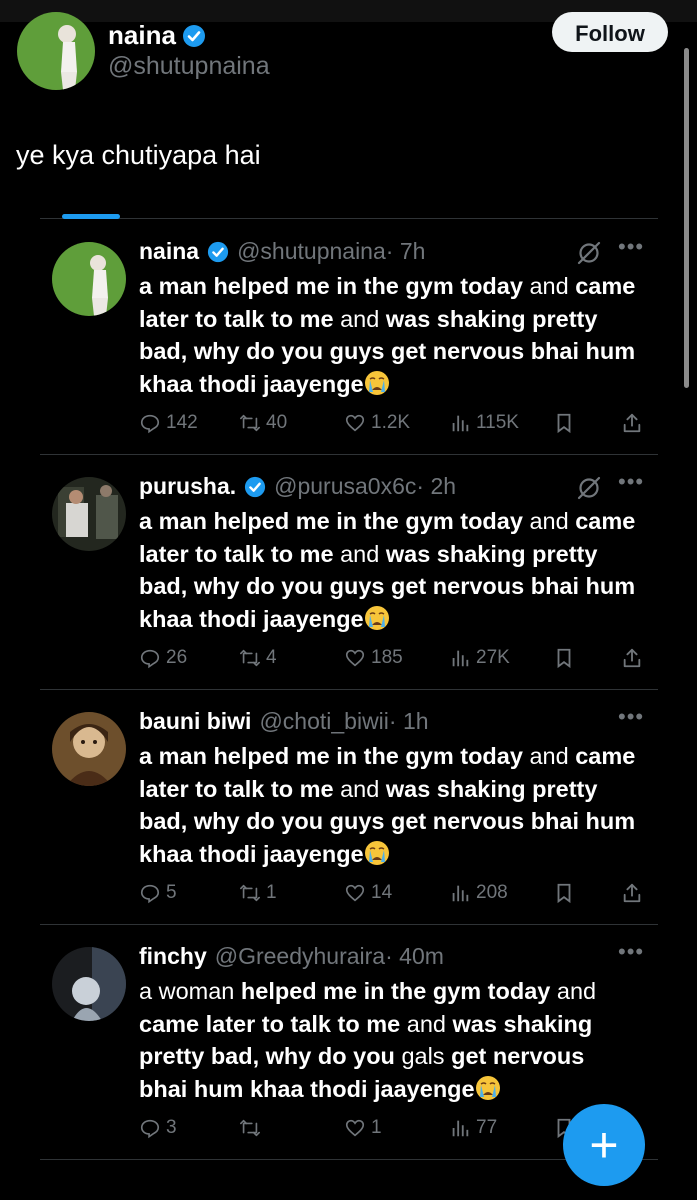 This screenshot has height=1200, width=697. I want to click on reply-button: 3, so click(158, 1128).